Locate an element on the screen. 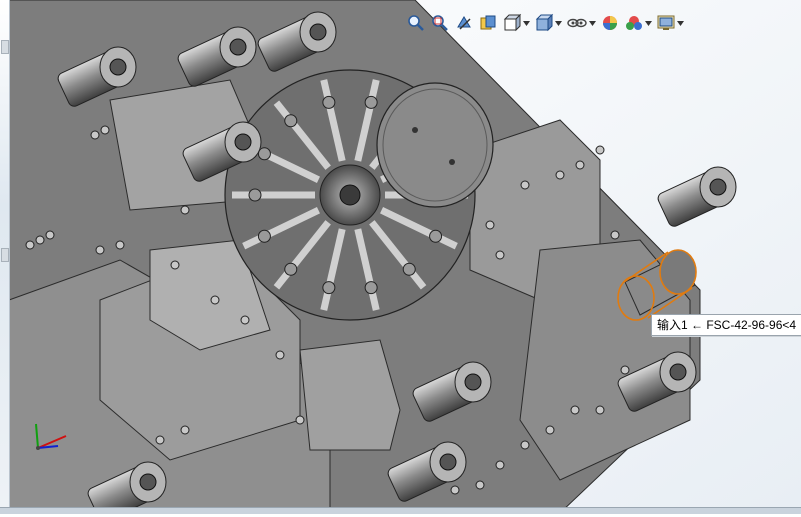 This screenshot has width=801, height=517. apply-scene-icon is located at coordinates (634, 23).